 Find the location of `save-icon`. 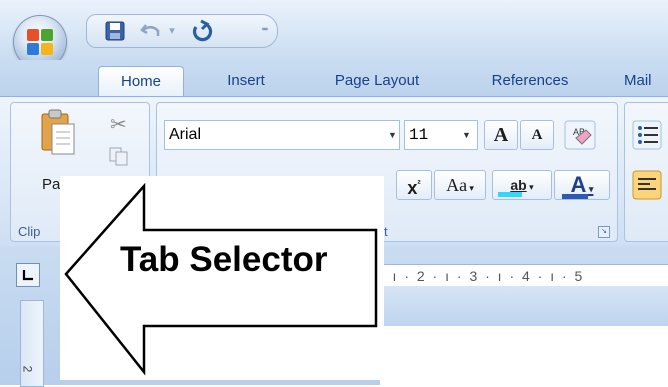

save-icon is located at coordinates (115, 31).